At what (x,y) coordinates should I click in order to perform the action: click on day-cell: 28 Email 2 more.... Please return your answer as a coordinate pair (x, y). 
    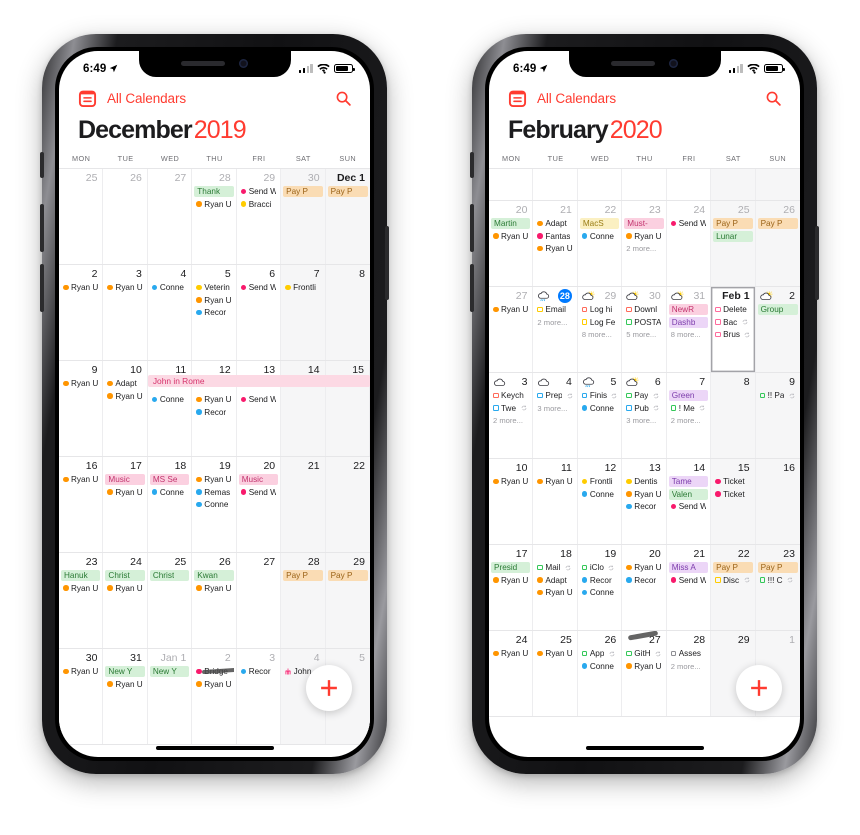
    Looking at the image, I should click on (555, 329).